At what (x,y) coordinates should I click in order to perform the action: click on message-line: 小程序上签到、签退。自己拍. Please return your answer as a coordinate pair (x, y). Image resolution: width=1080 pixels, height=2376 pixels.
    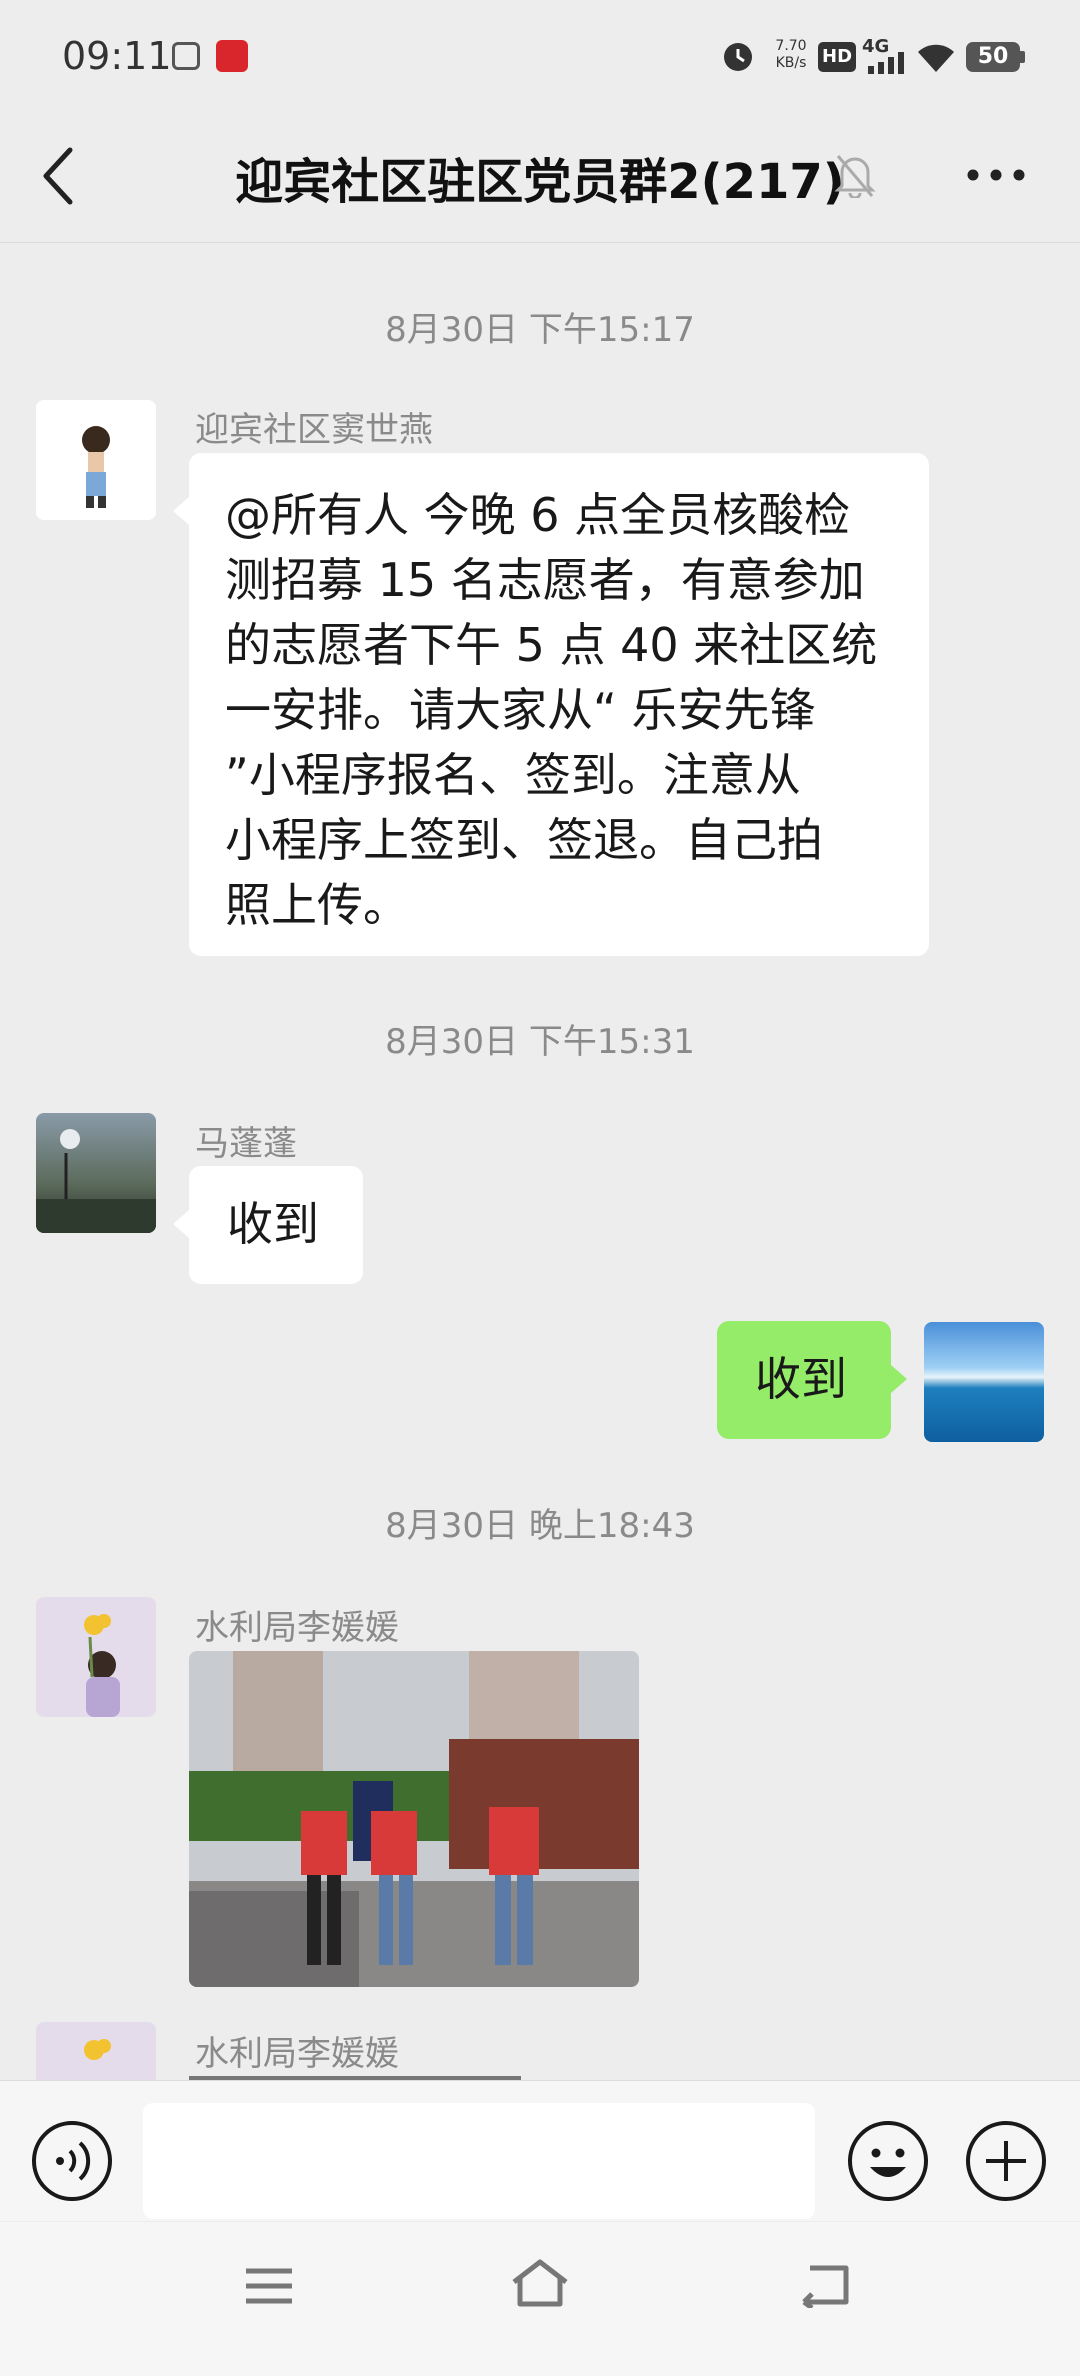
    Looking at the image, I should click on (524, 840).